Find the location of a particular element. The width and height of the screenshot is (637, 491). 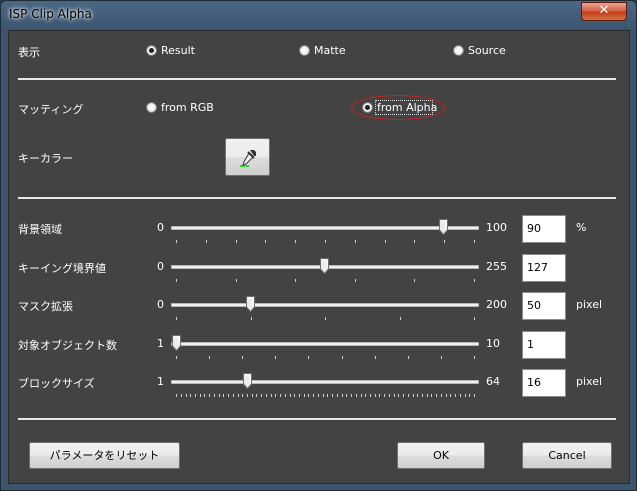

slider-value-field: 90 is located at coordinates (544, 229).